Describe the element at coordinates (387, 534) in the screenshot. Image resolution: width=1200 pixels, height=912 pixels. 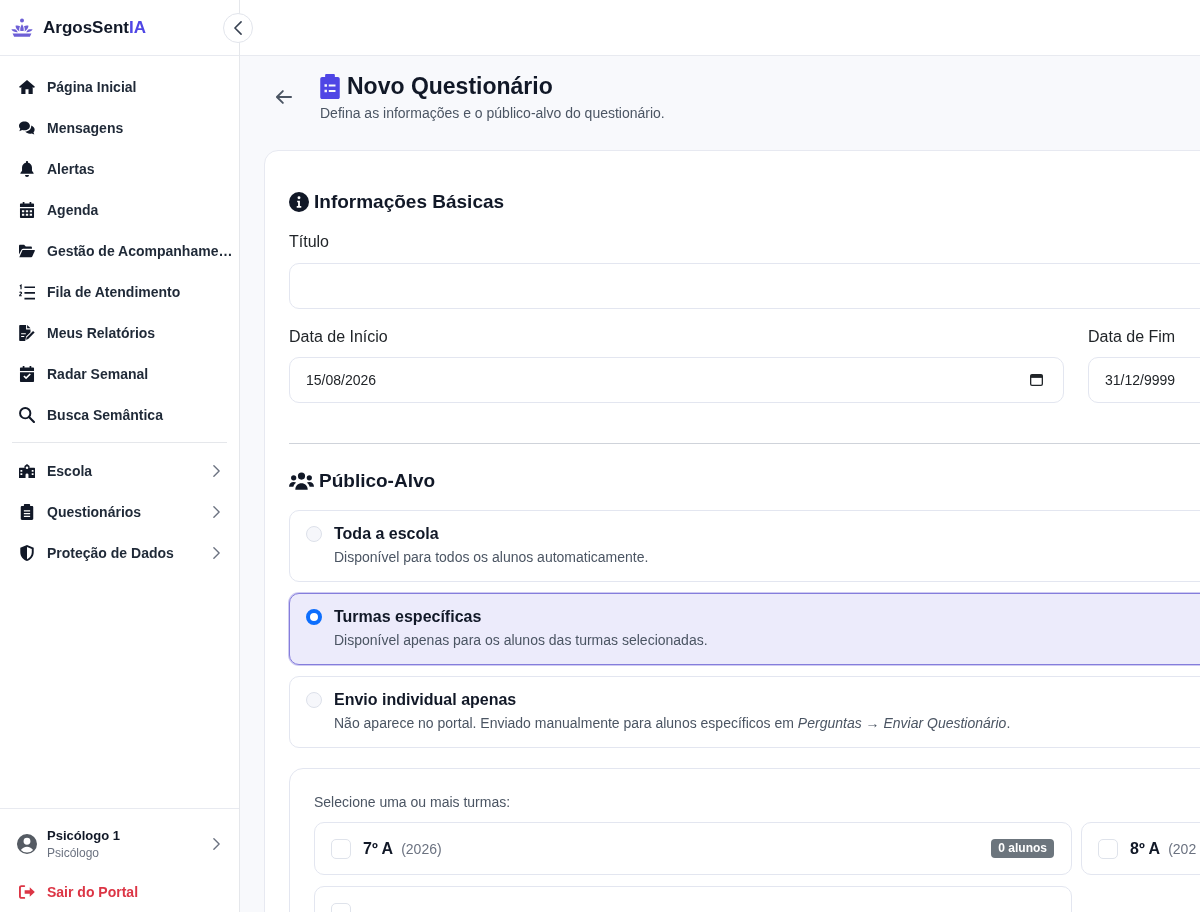
I see `option-title: Toda a escola` at that location.